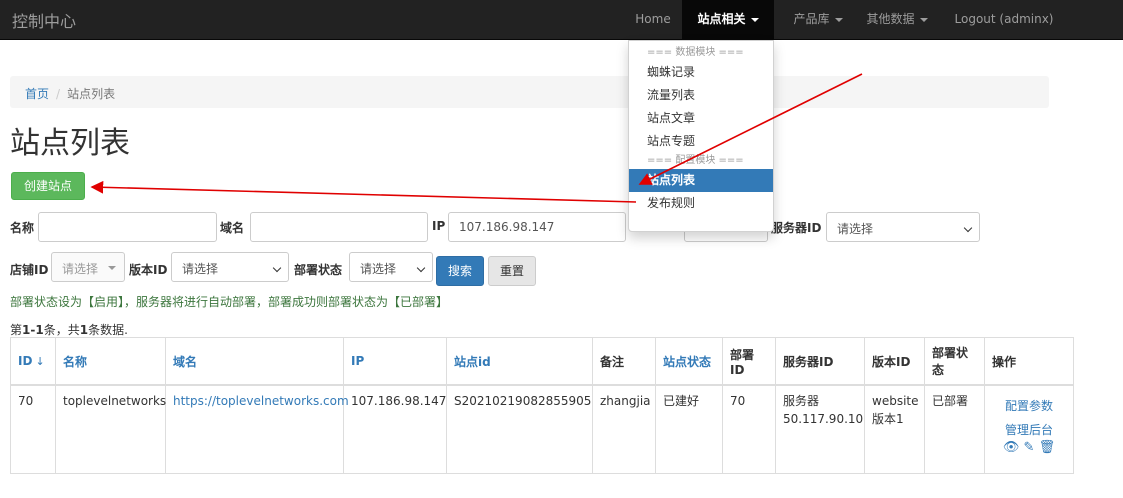 The image size is (1123, 498). I want to click on search-button: 搜索, so click(460, 271).